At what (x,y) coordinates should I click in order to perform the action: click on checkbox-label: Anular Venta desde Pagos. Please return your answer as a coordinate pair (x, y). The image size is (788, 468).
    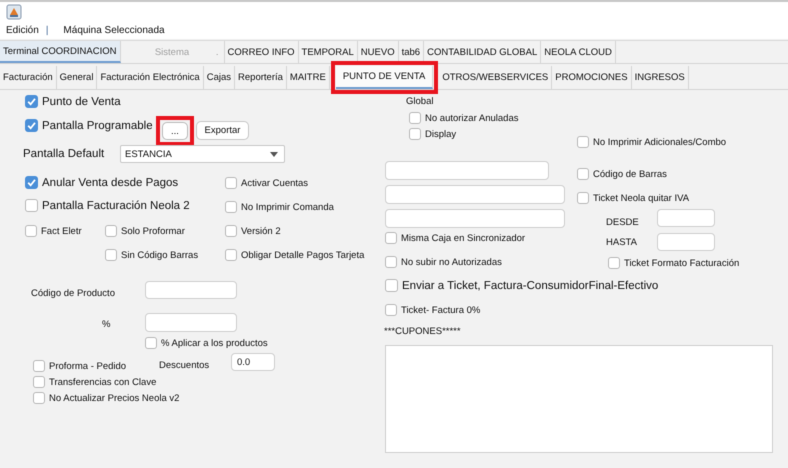
    Looking at the image, I should click on (110, 182).